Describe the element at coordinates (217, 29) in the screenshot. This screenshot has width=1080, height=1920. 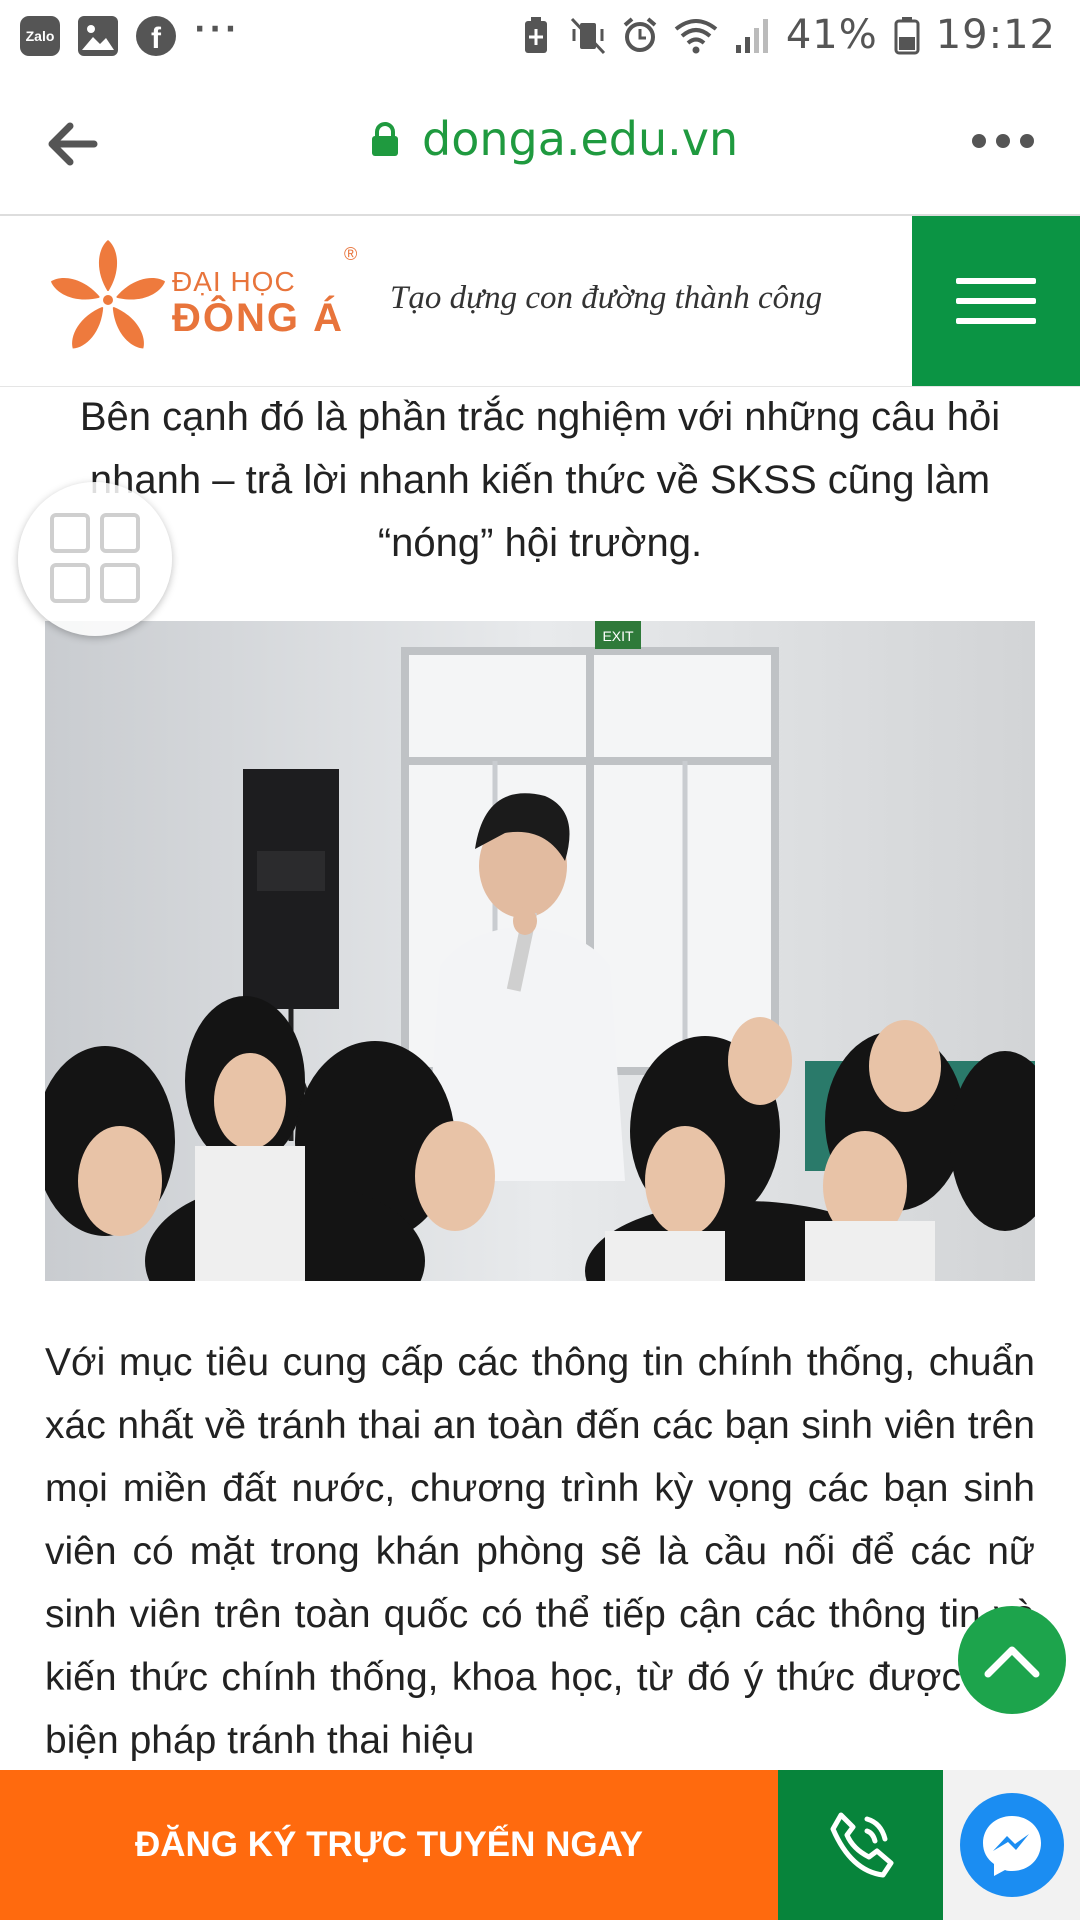
I see `more-notifications-icon: ···` at that location.